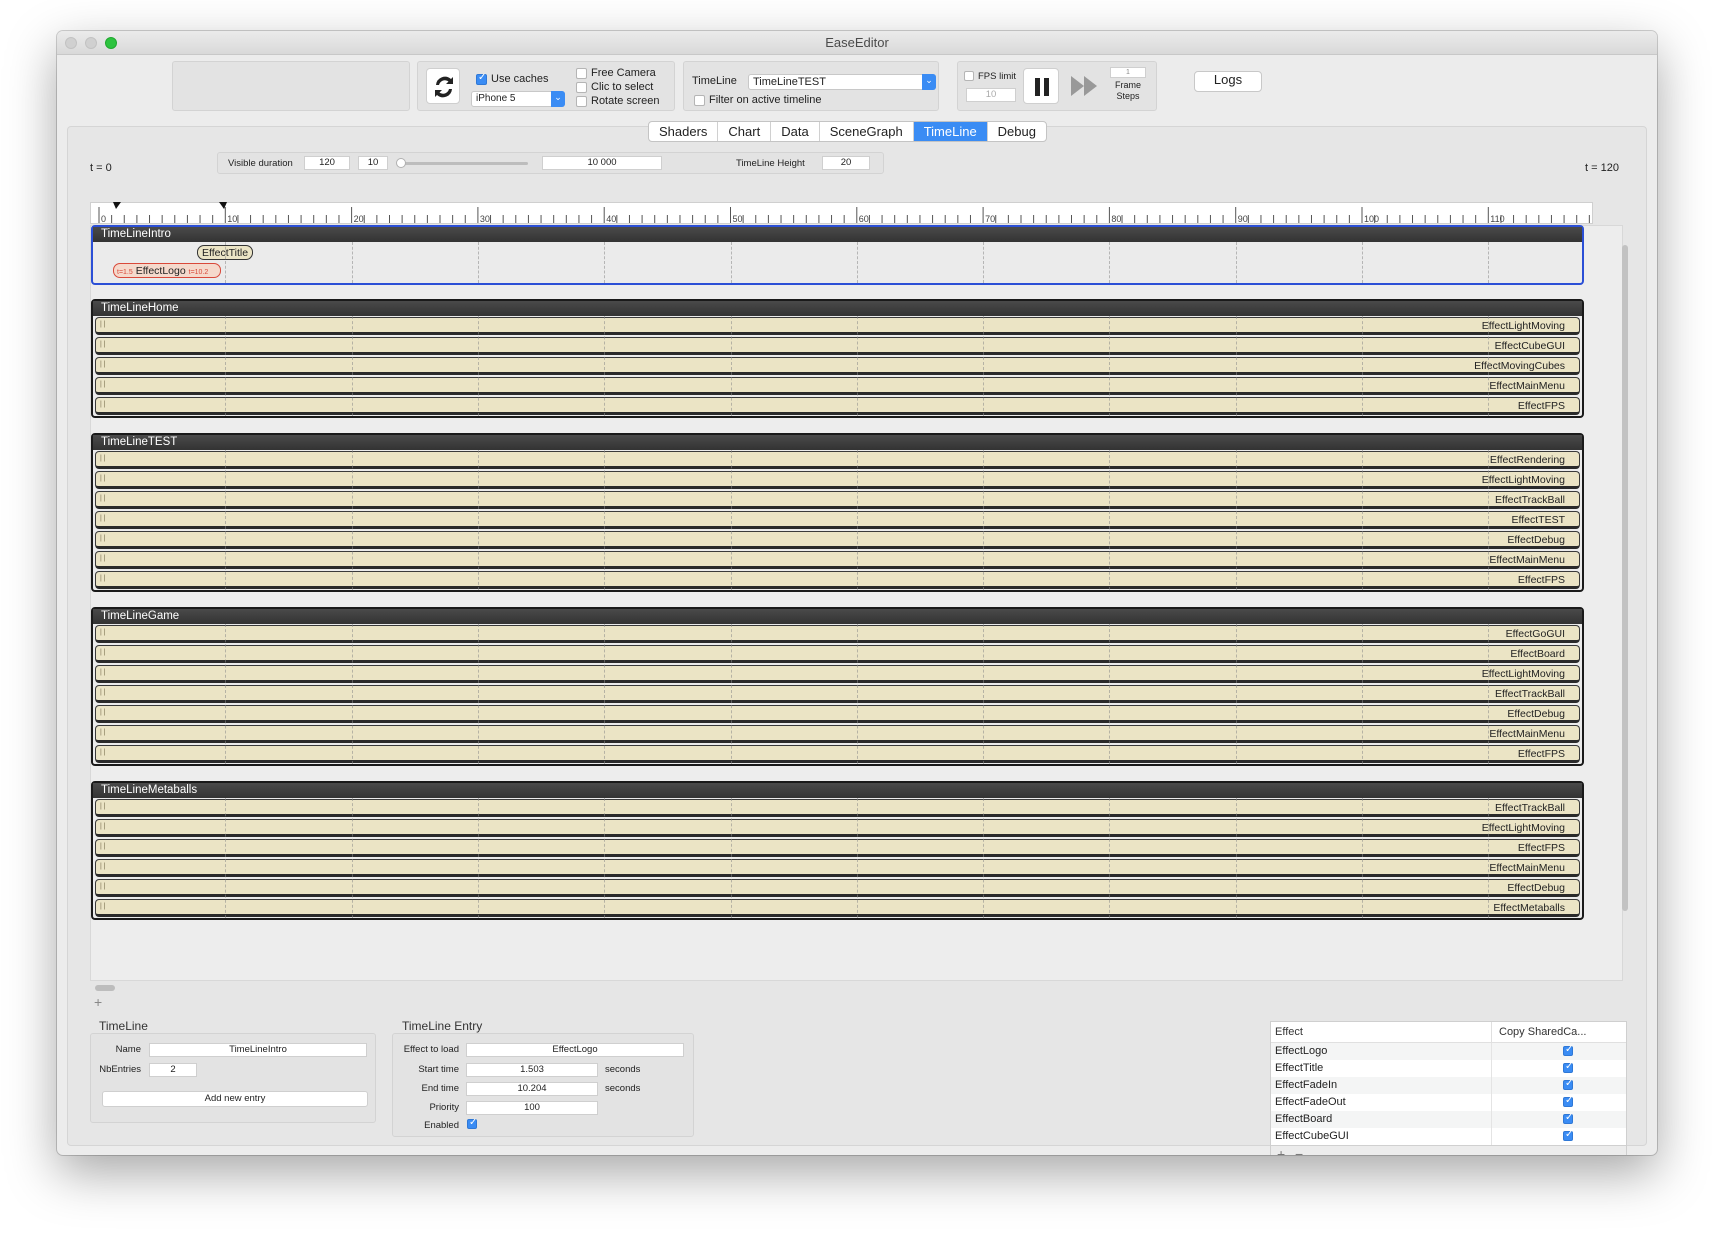  I want to click on effect-to-load-input: EffectLogo, so click(575, 1050).